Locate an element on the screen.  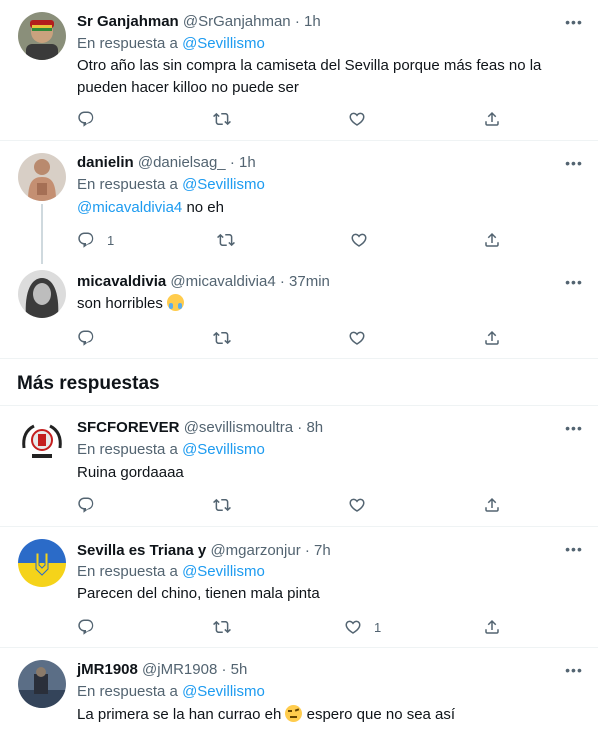
timestamp: 37min is located at coordinates (309, 281).